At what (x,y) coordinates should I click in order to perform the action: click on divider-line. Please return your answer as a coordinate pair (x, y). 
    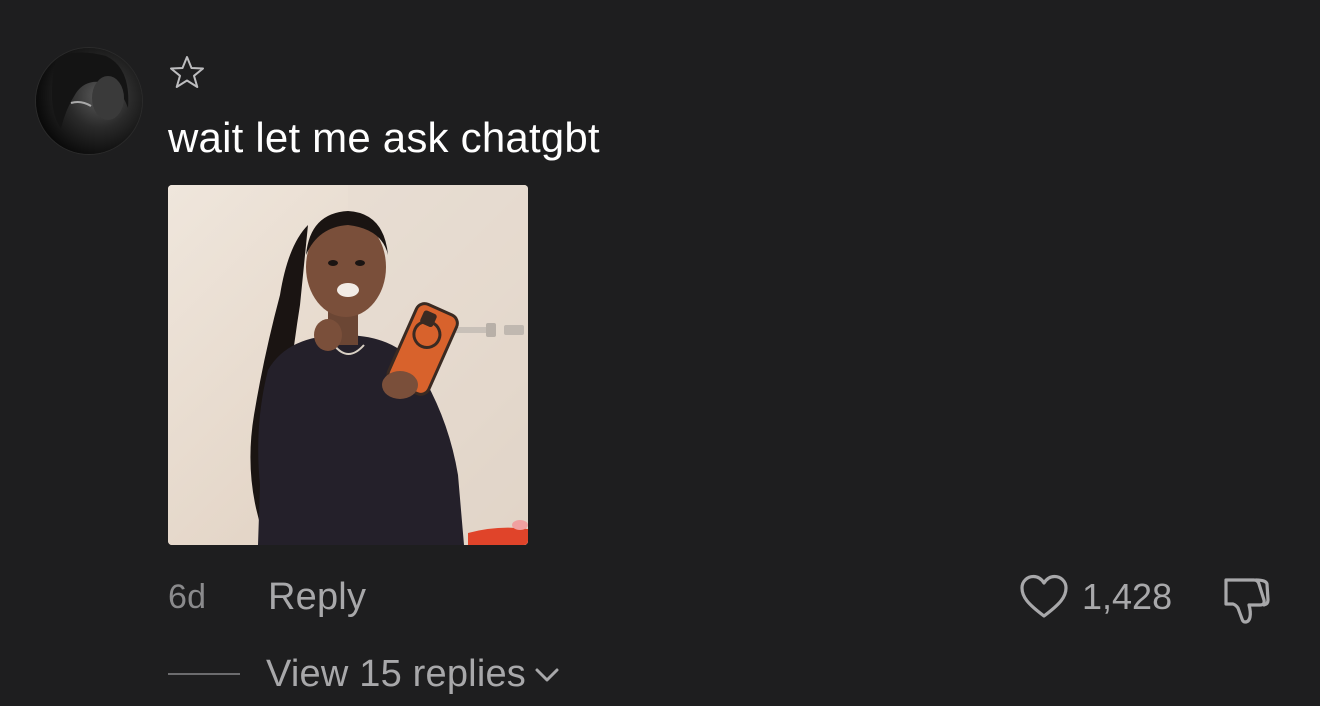
    Looking at the image, I should click on (204, 674).